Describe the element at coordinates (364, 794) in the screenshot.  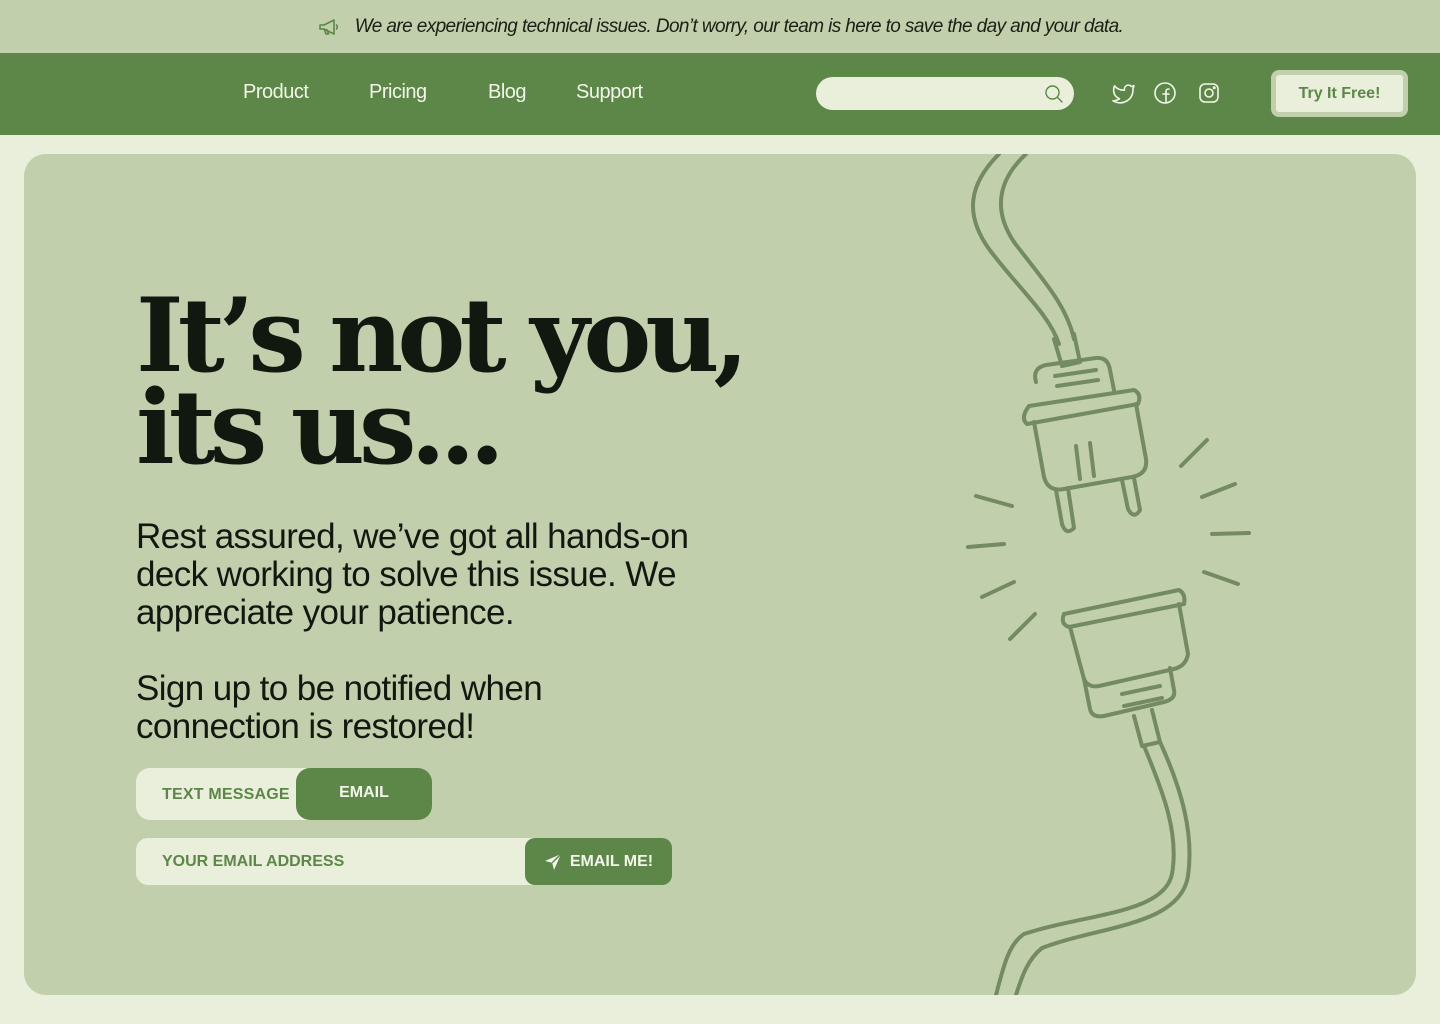
I see `toggle-email: EMAIL` at that location.